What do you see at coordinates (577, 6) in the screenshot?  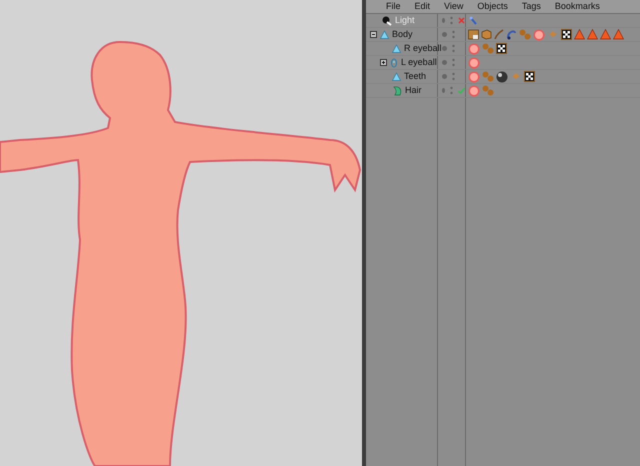 I see `menu-item: Bookmarks` at bounding box center [577, 6].